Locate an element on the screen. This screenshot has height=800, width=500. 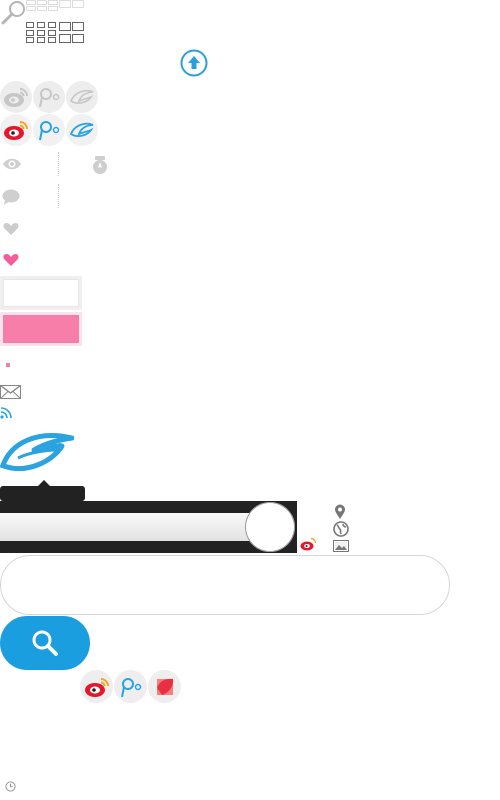
tooltip is located at coordinates (42, 493).